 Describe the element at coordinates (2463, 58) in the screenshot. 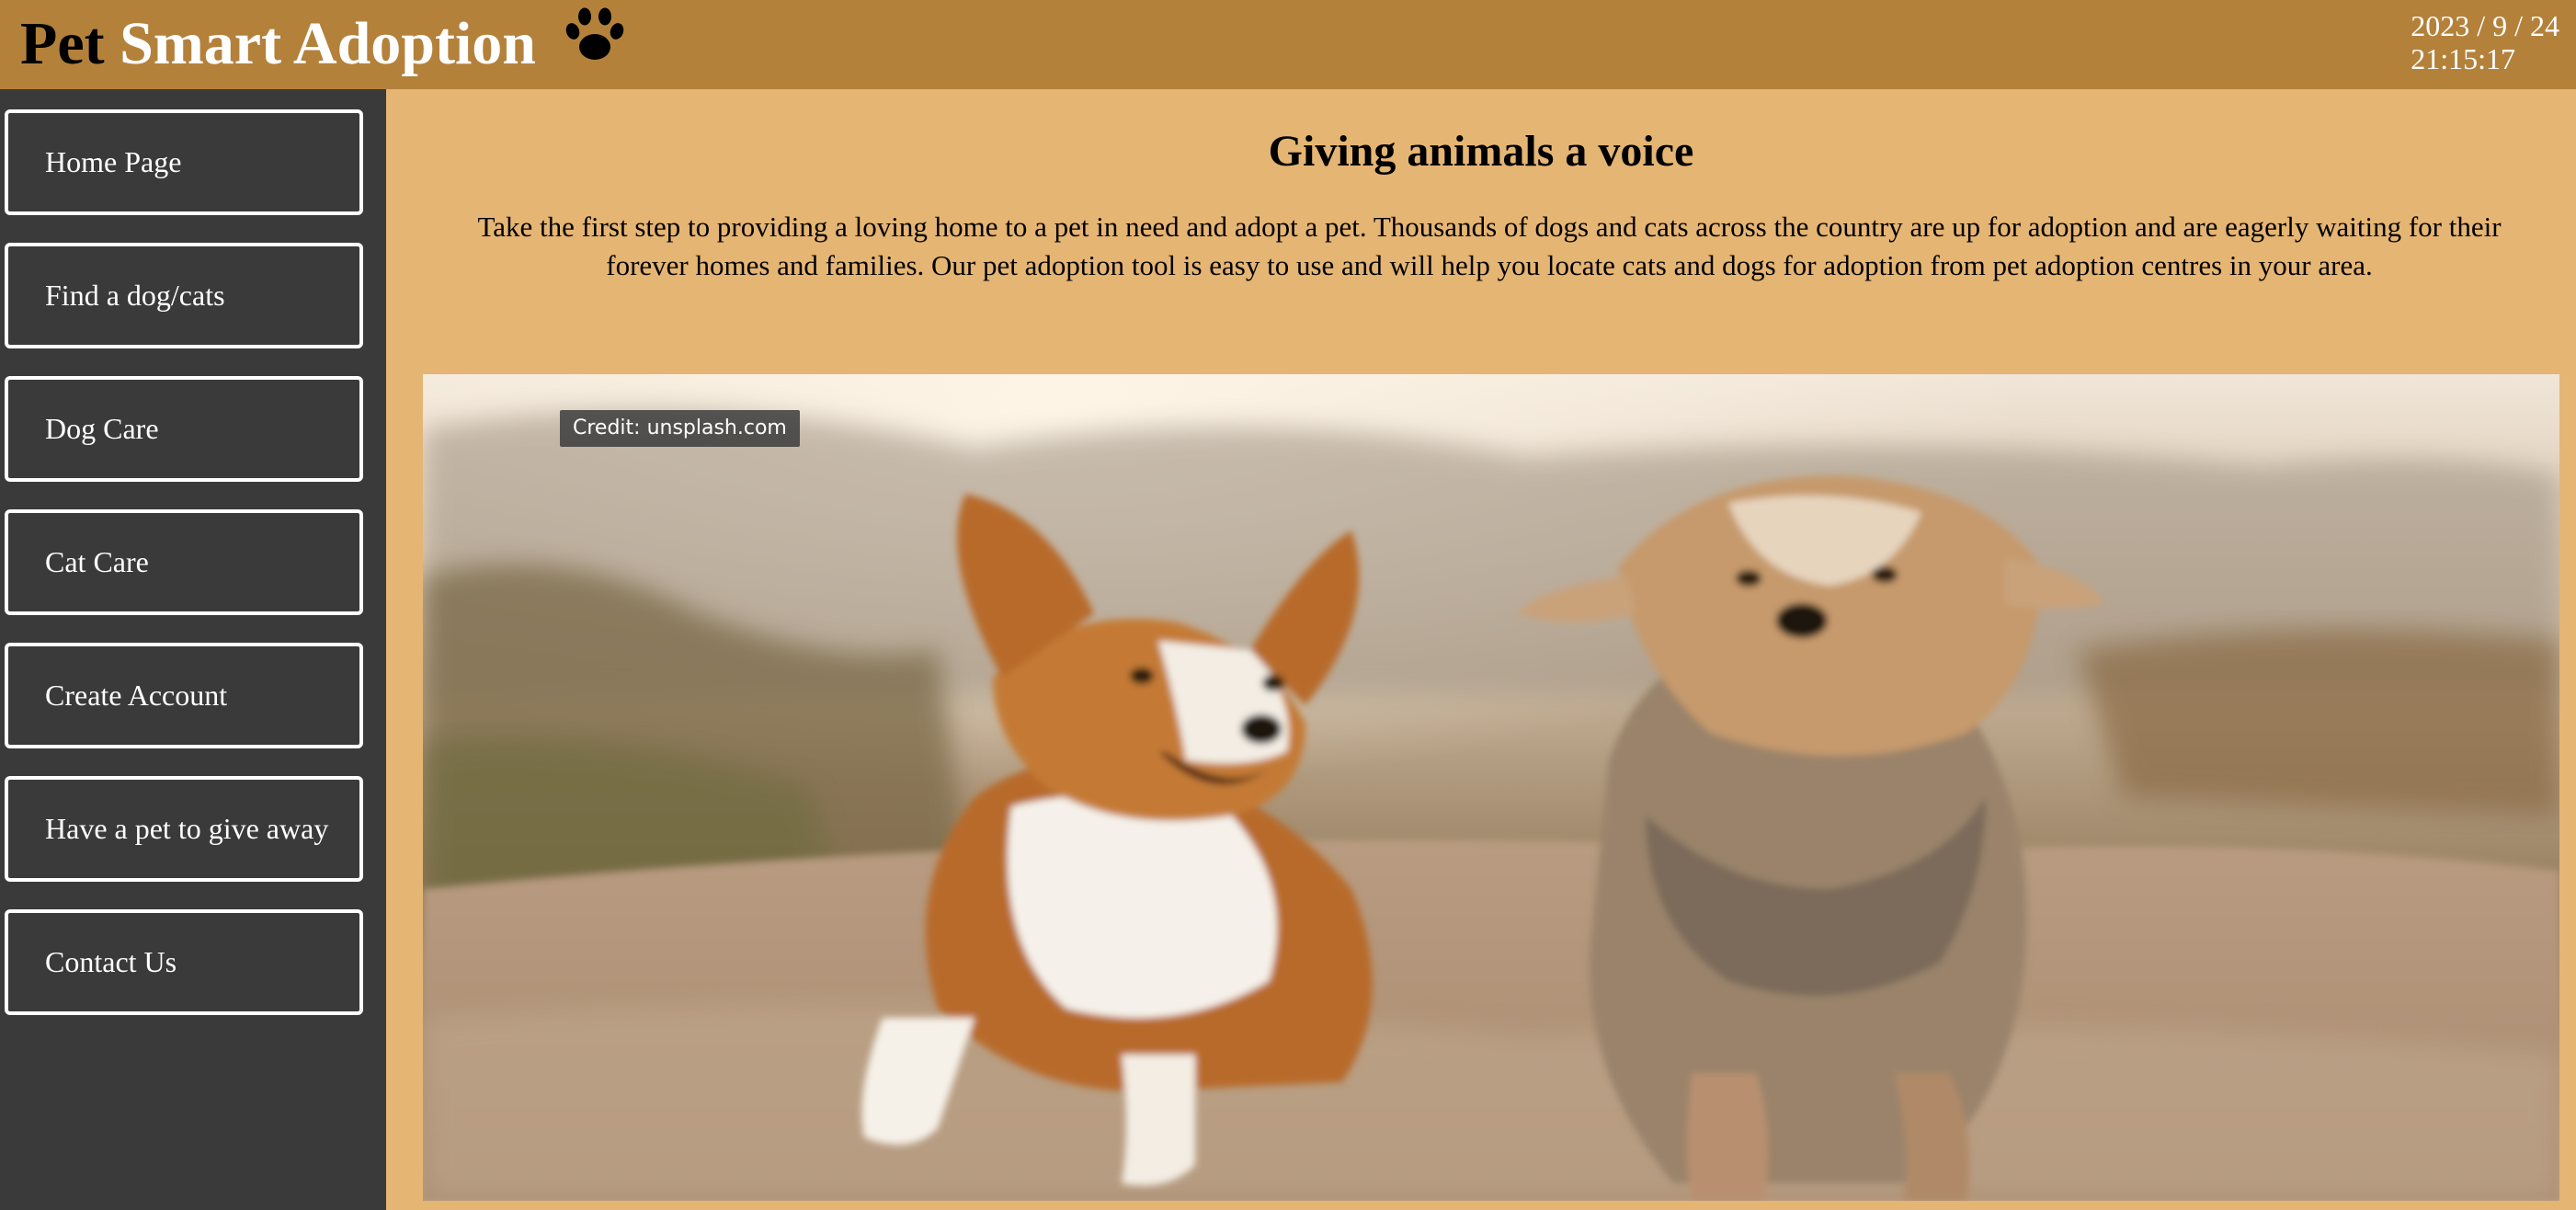

I see `clock-time: 21:15:17` at that location.